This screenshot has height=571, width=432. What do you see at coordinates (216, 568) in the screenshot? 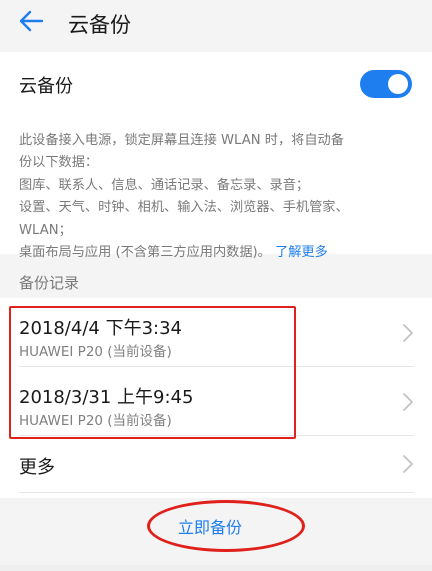
I see `bottom-edge` at bounding box center [216, 568].